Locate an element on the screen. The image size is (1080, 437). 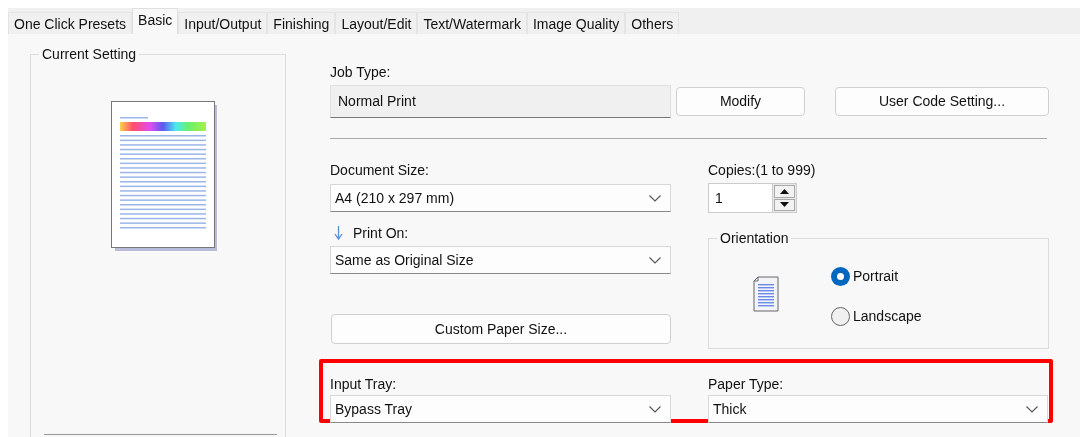
dropdown: Thick is located at coordinates (878, 409).